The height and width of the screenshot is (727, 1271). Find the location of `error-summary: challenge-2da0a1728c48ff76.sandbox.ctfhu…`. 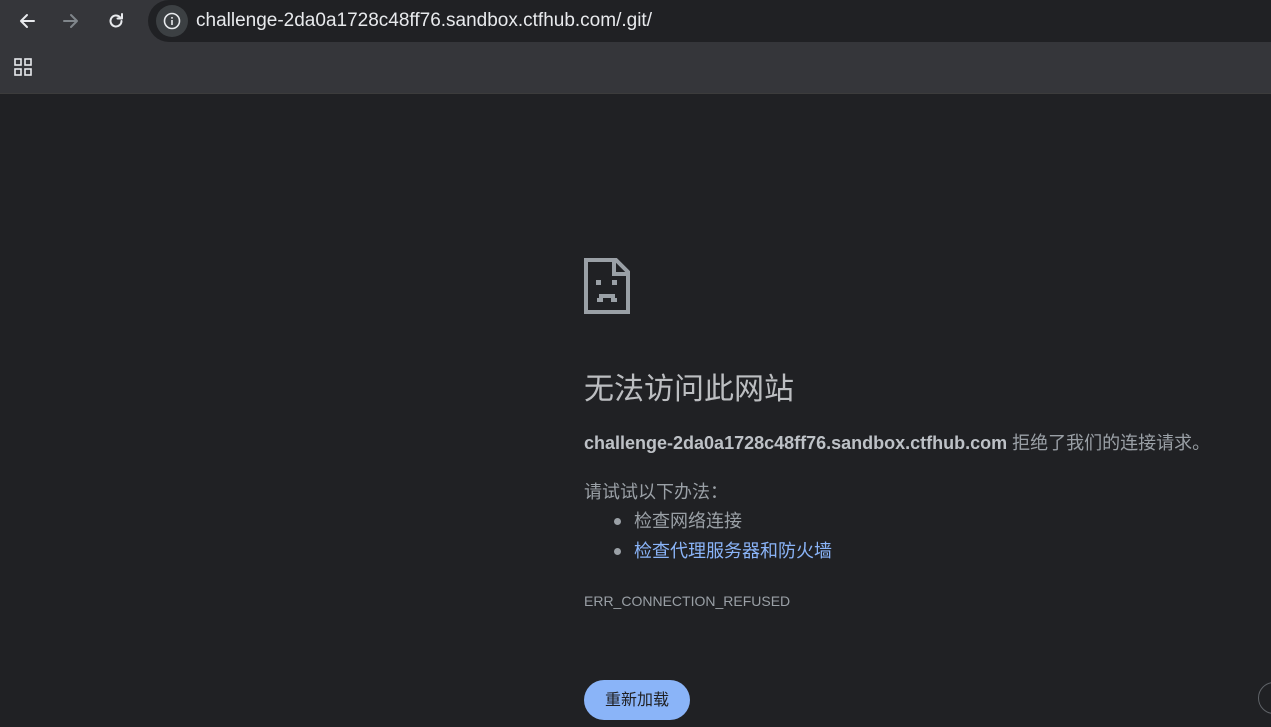

error-summary: challenge-2da0a1728c48ff76.sandbox.ctfhu… is located at coordinates (897, 443).